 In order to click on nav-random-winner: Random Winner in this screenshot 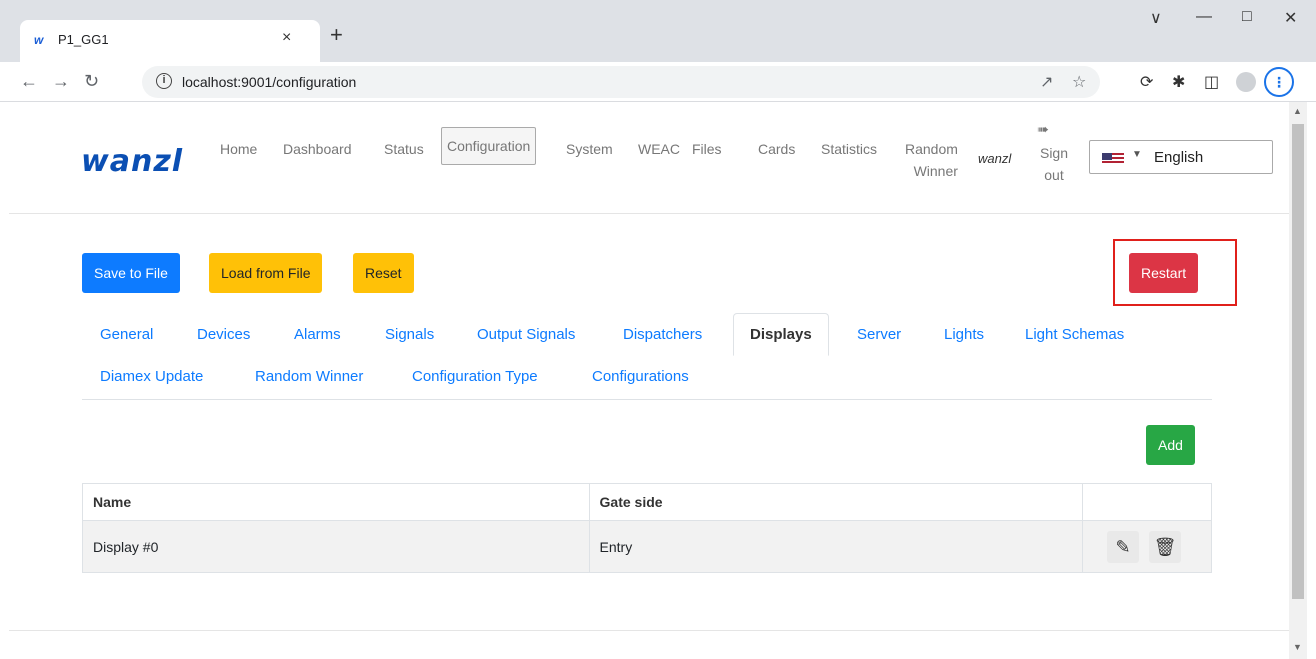, I will do `click(931, 160)`.